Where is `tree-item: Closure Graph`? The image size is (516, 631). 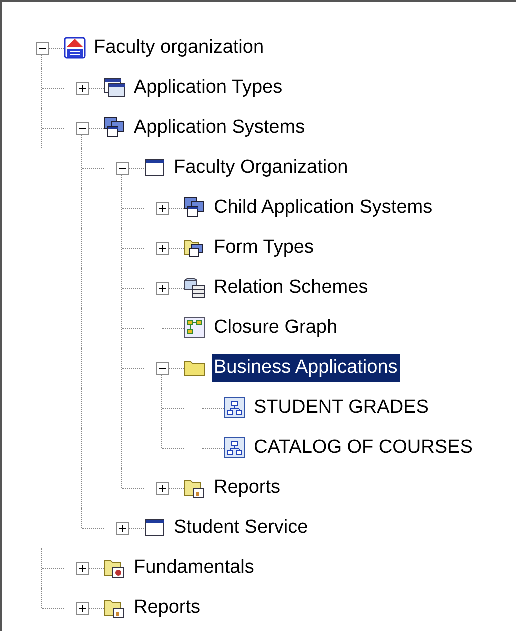
tree-item: Closure Graph is located at coordinates (276, 328).